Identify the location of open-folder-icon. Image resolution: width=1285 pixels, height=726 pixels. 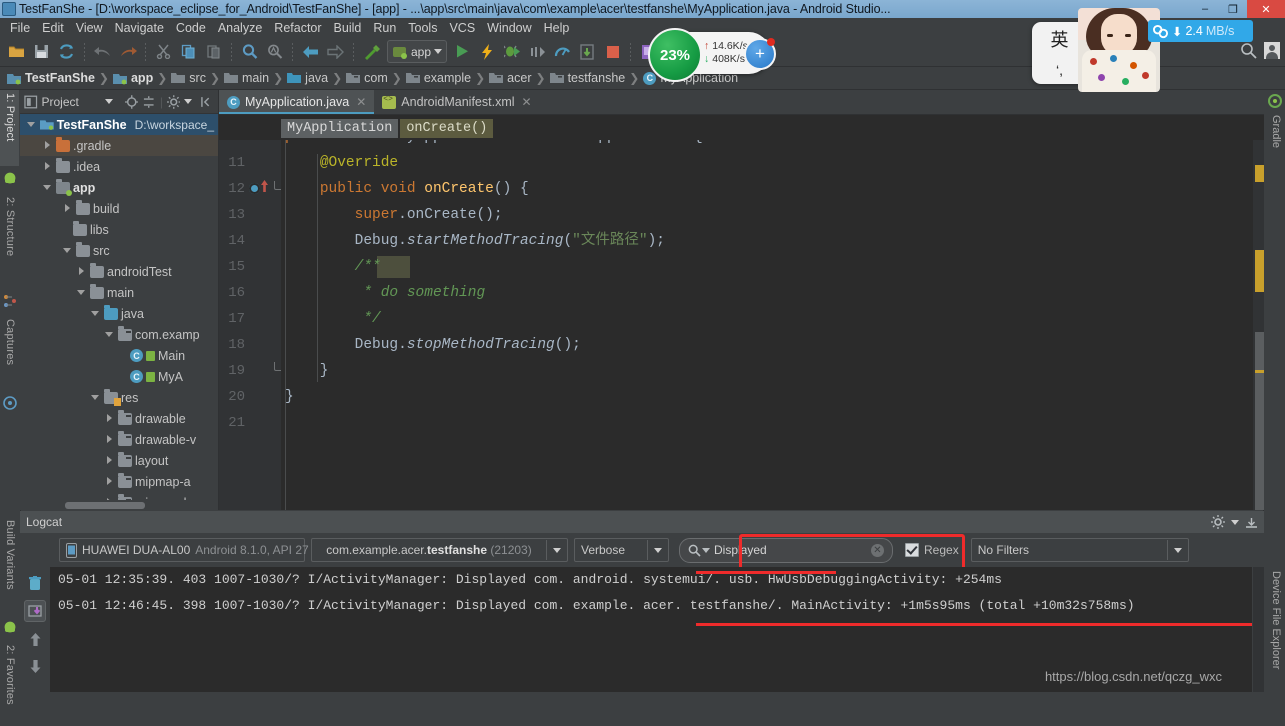
(16, 51).